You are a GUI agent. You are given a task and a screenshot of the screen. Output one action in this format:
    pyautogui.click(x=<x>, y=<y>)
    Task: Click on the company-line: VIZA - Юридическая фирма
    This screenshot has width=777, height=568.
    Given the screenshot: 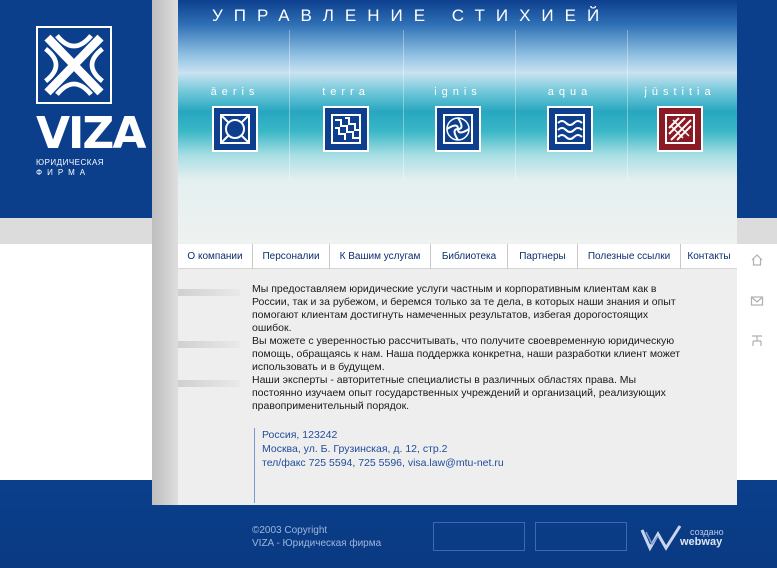 What is the action you would take?
    pyautogui.click(x=317, y=543)
    